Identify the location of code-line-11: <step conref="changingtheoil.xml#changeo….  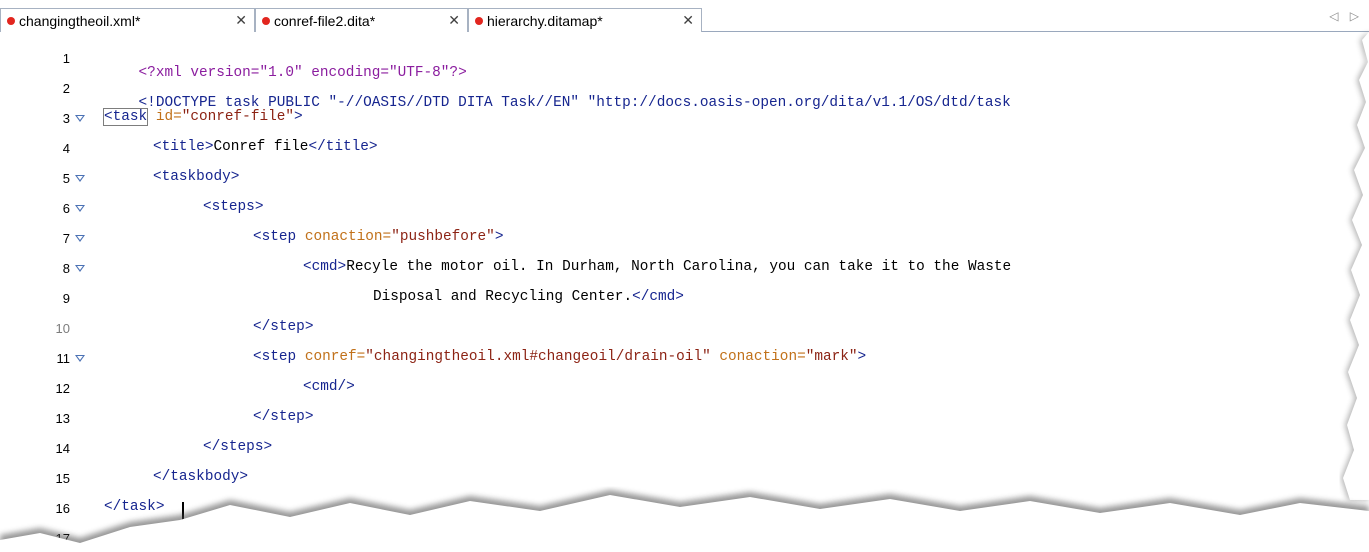
(559, 357).